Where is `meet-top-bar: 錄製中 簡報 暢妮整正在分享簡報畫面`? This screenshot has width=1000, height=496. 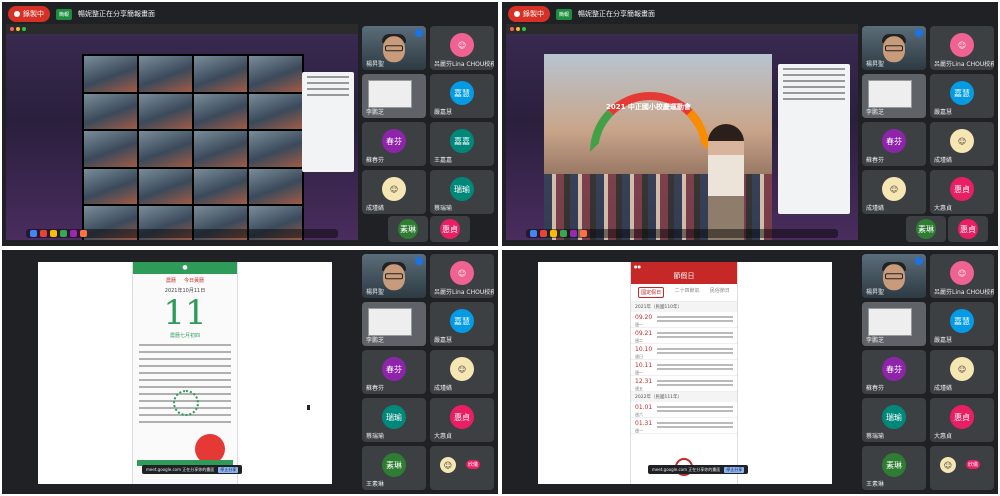 meet-top-bar: 錄製中 簡報 暢妮整正在分享簡報畫面 is located at coordinates (250, 14).